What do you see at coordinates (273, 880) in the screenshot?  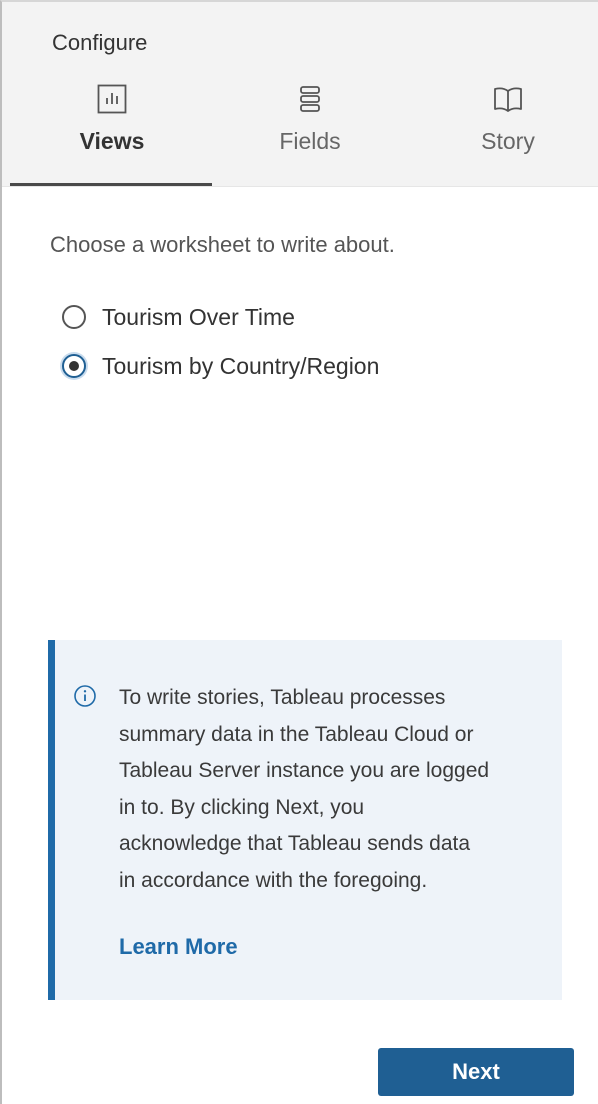 I see `info-line: in accordance with the foregoing.` at bounding box center [273, 880].